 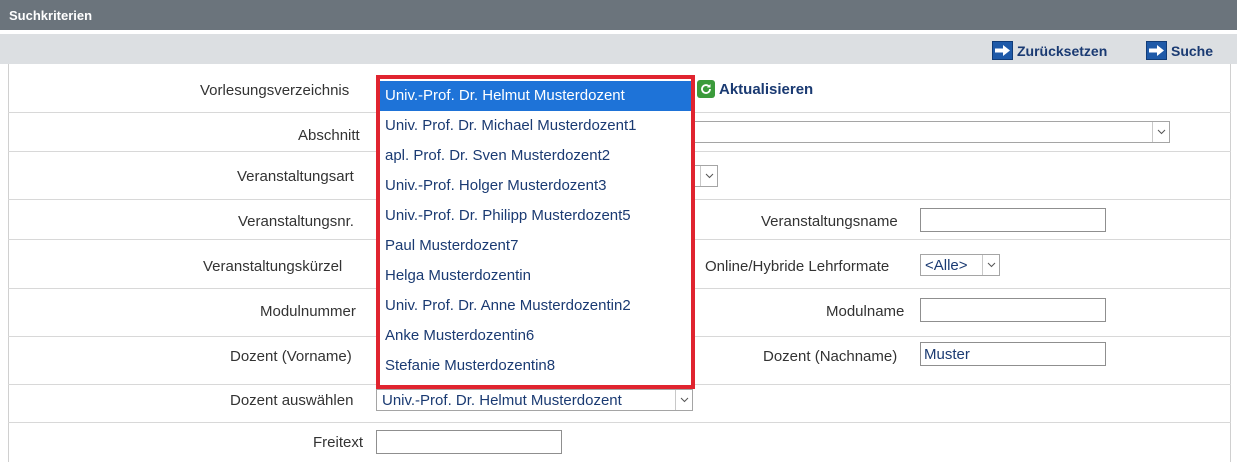 I want to click on dropdown-option: Univ.-Prof. Dr. Philipp Musterdozent5, so click(x=535, y=216).